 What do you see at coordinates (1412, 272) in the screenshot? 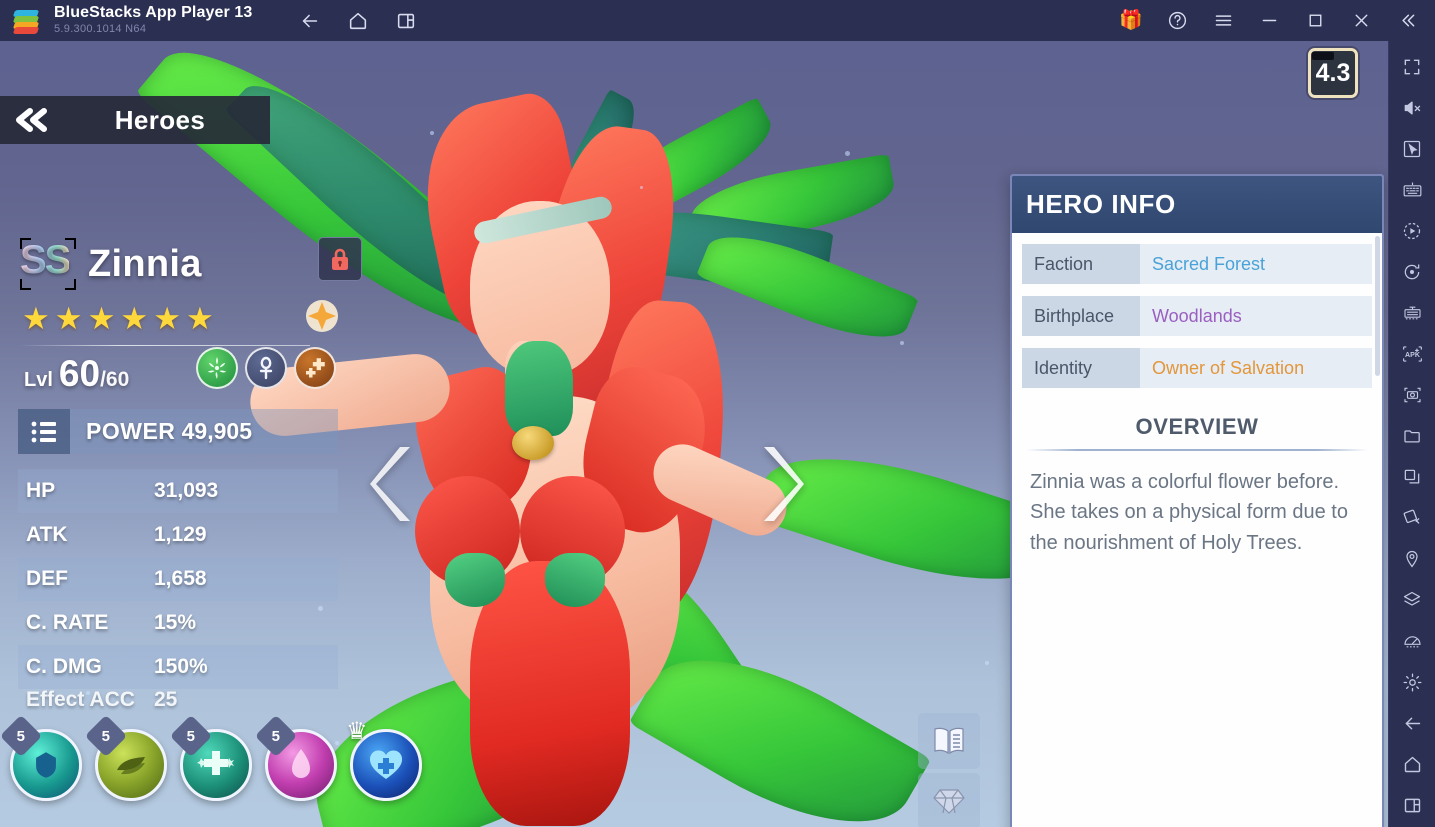
I see `sync-icon` at bounding box center [1412, 272].